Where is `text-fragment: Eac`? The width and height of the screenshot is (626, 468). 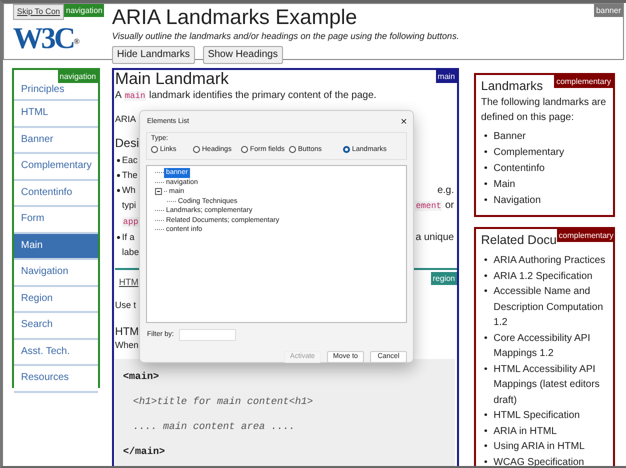
text-fragment: Eac is located at coordinates (130, 160).